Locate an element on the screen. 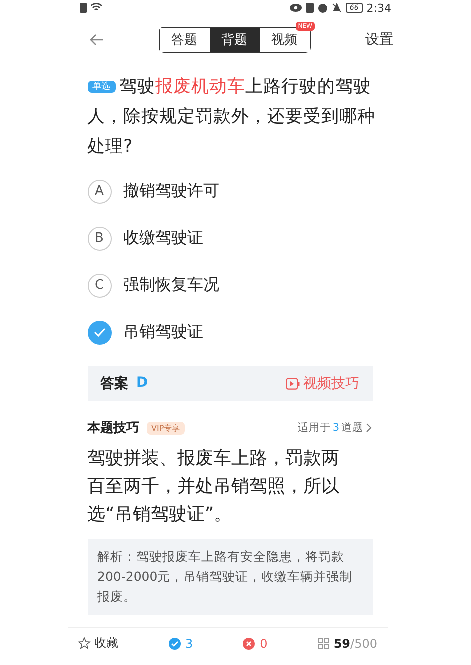  option-text: 吊销驾驶证 is located at coordinates (164, 332).